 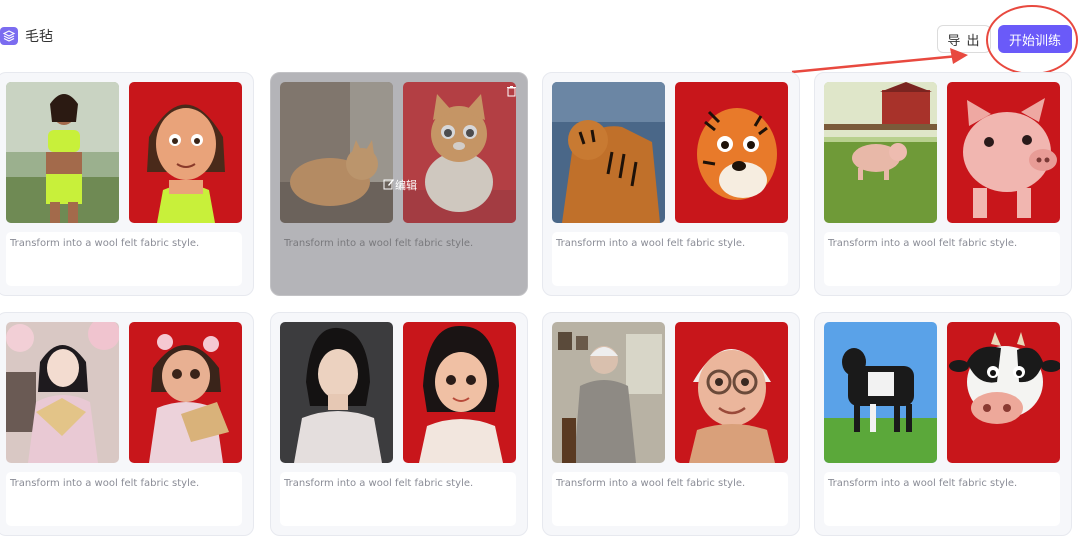 I want to click on export-button: 导 出, so click(x=964, y=39).